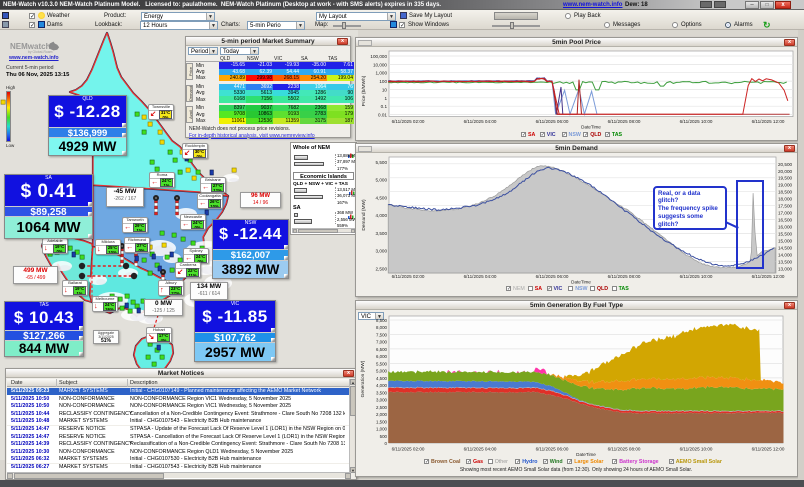 The height and width of the screenshot is (487, 804). I want to click on svg-text: 16,500, so click(785, 220).